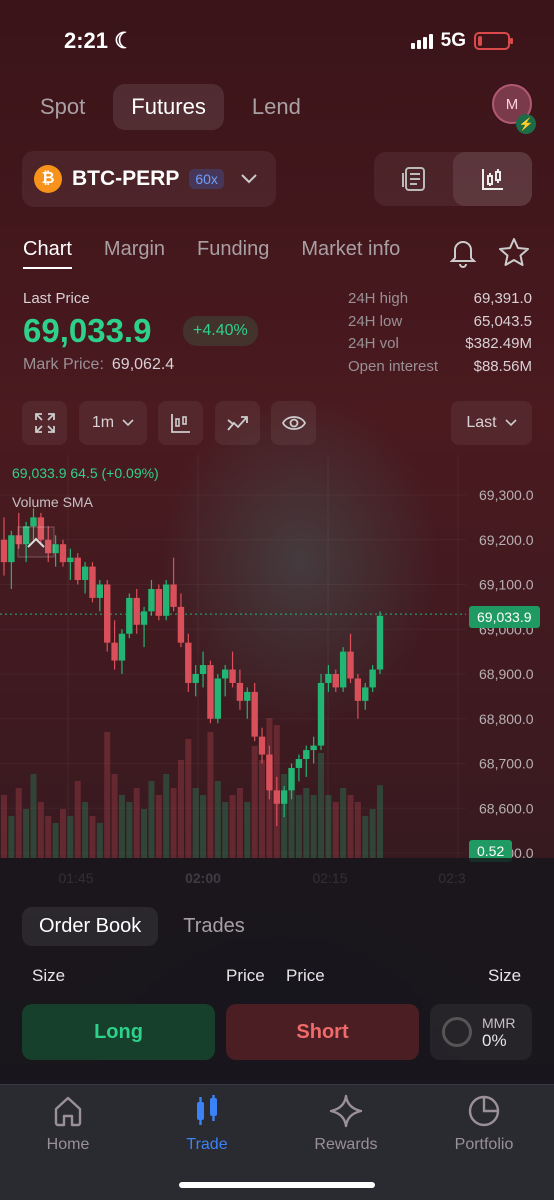 The image size is (554, 1200). I want to click on mark-price-value: 69,062.4, so click(143, 364).